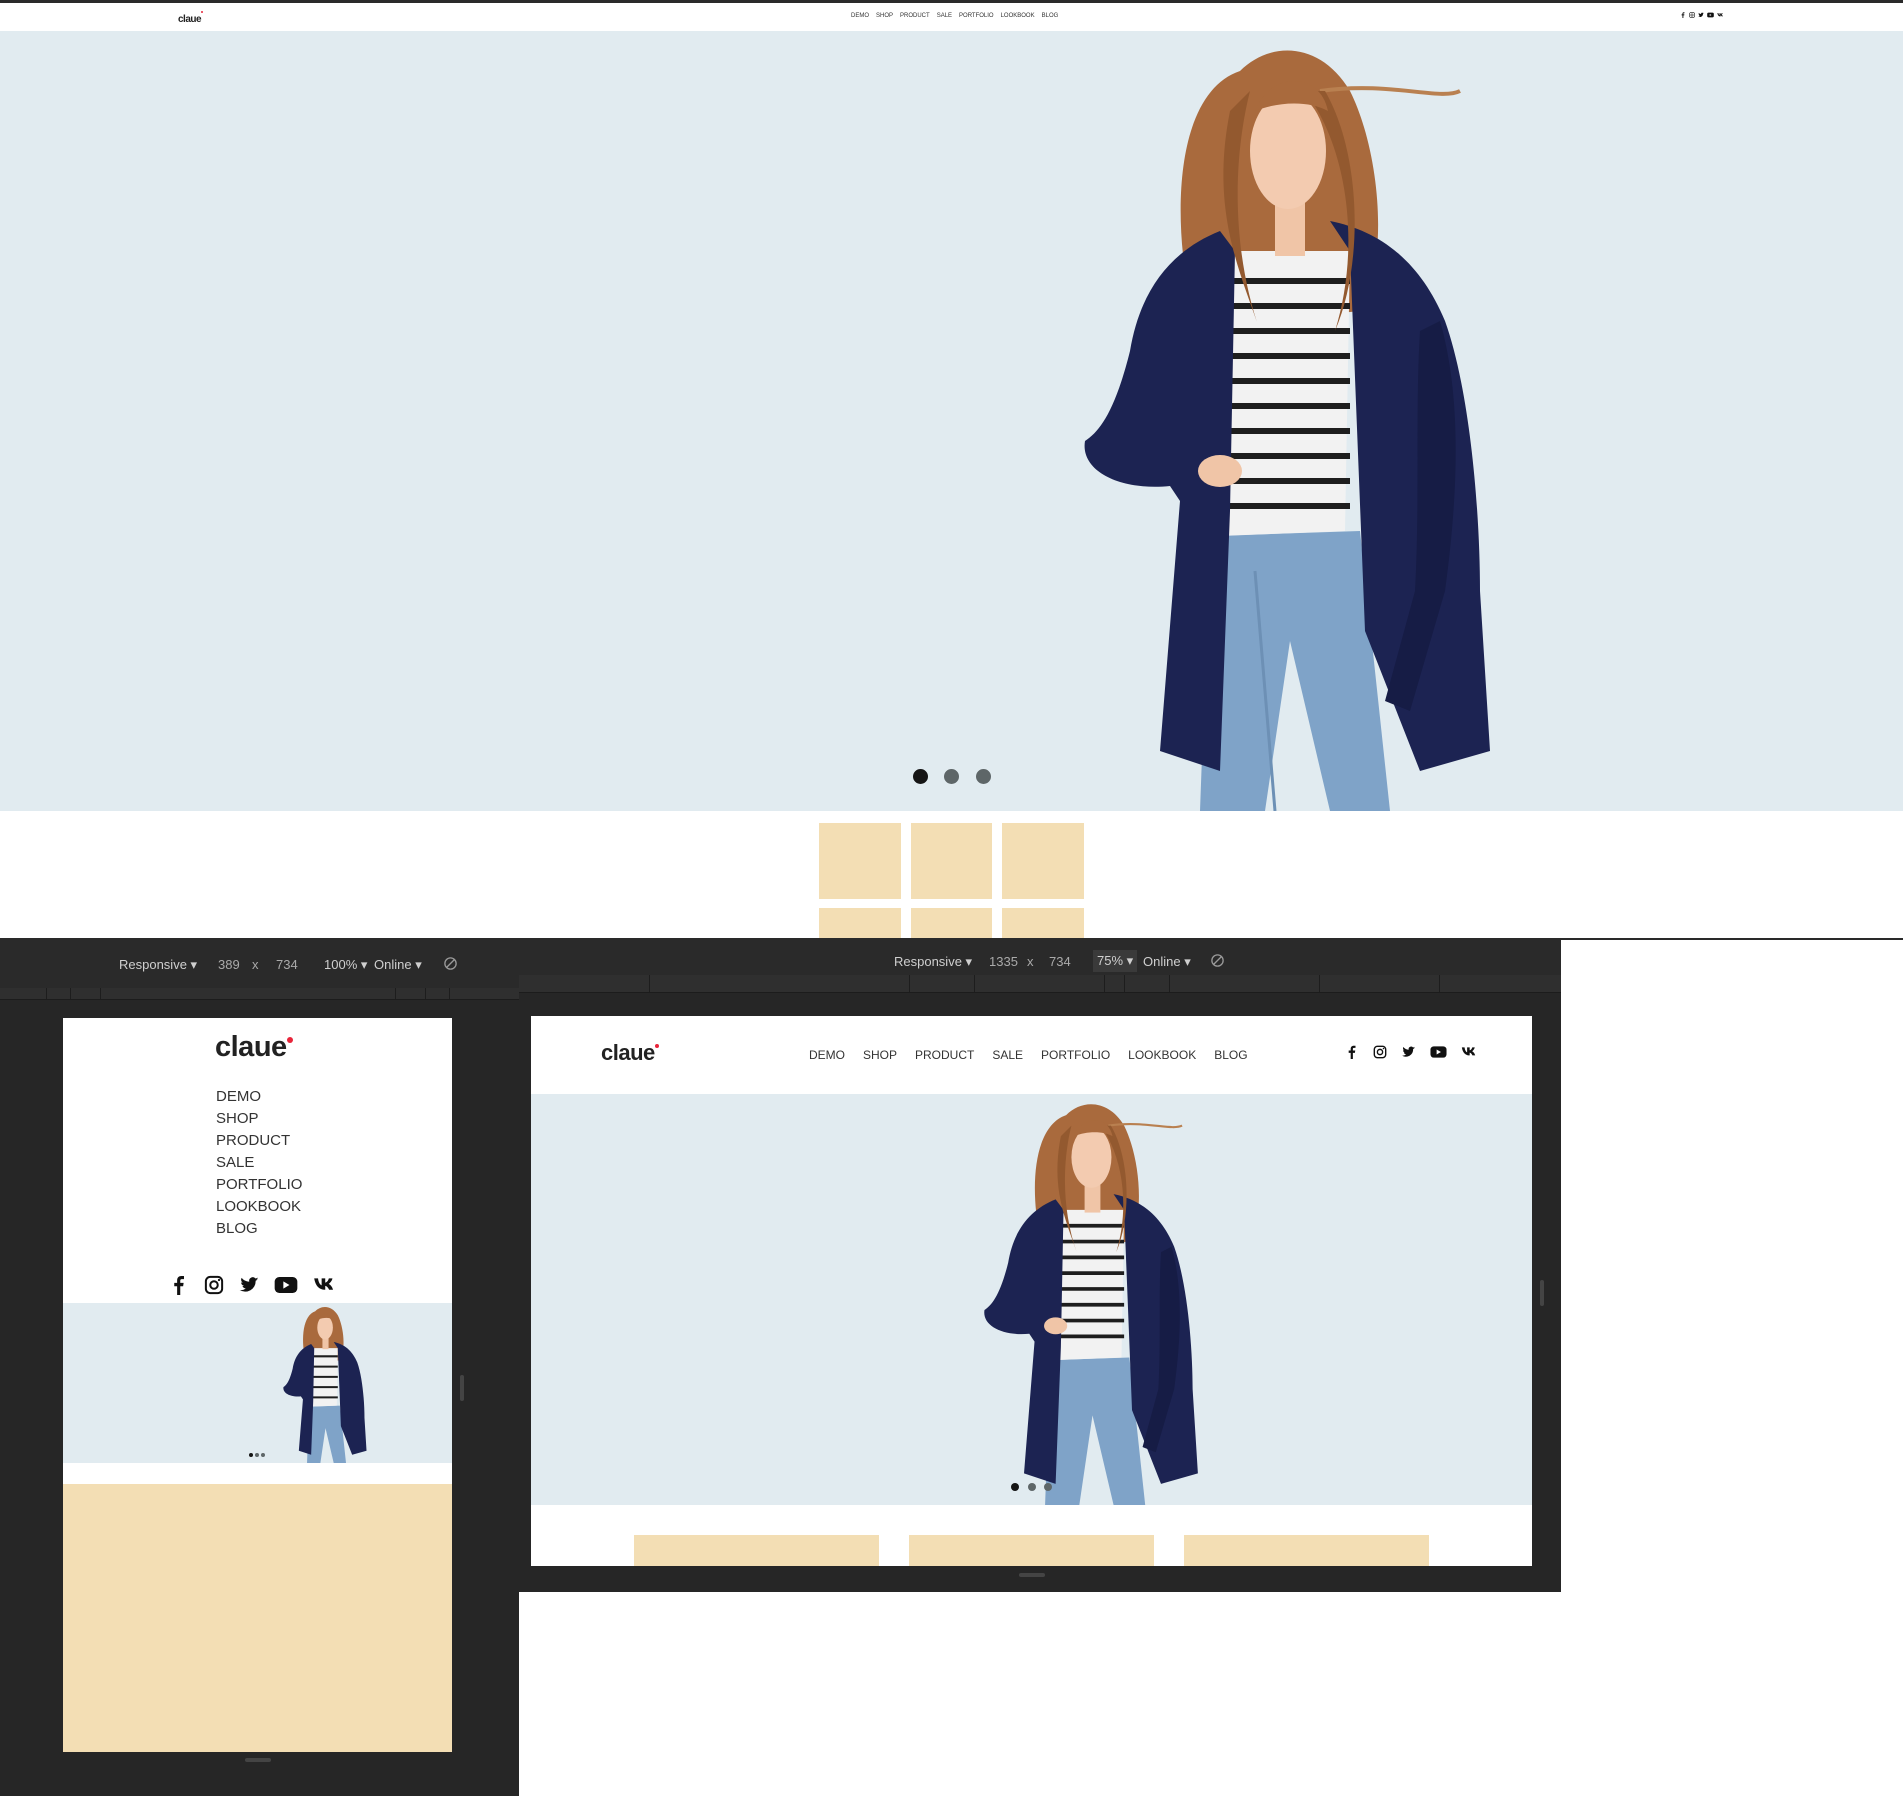 The height and width of the screenshot is (1796, 1903). Describe the element at coordinates (1003, 961) in the screenshot. I see `device-width-input: 1335` at that location.